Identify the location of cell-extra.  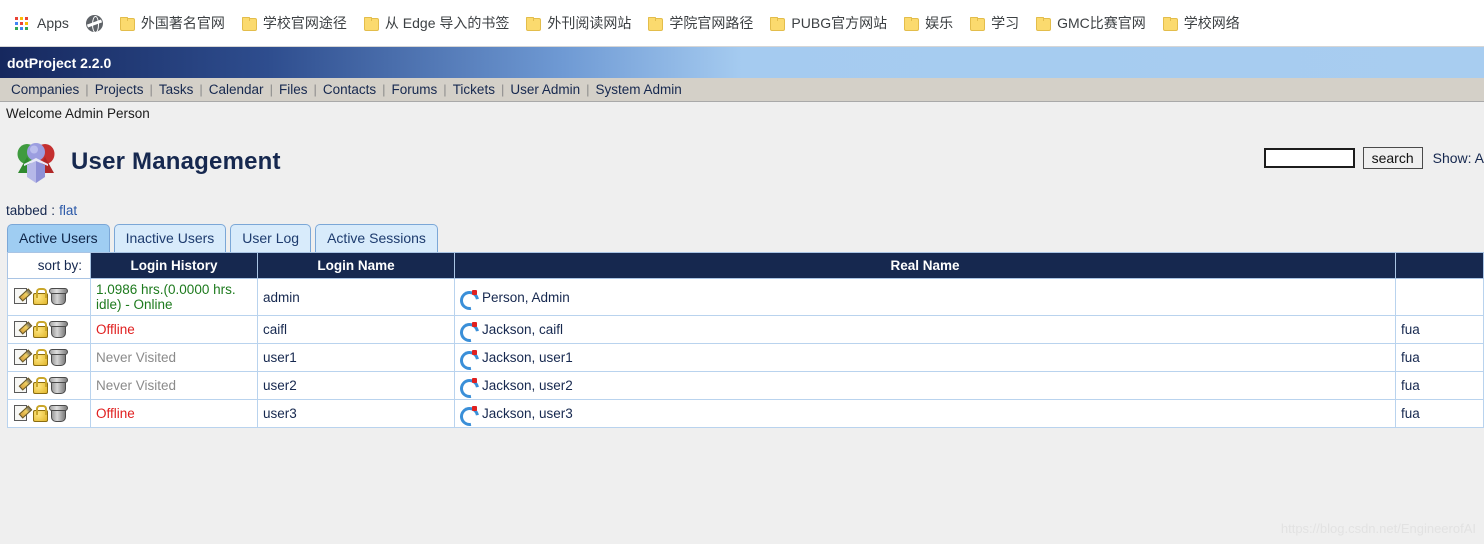
(1439, 297).